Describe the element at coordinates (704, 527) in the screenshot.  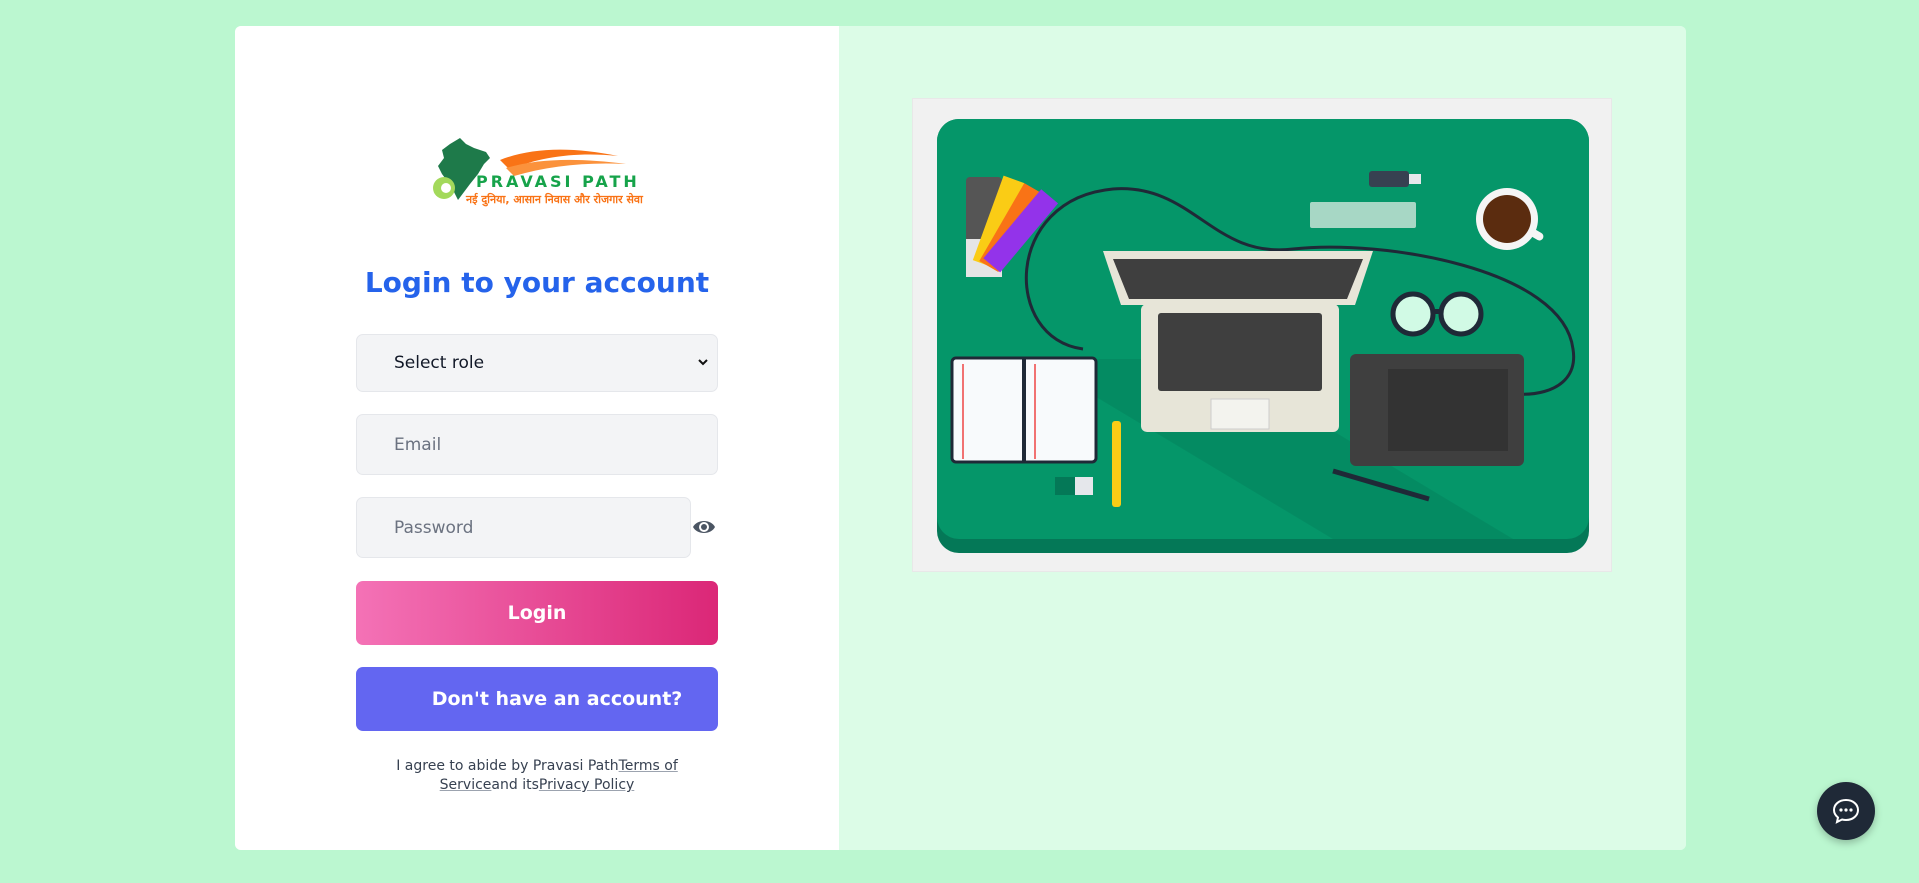
I see `eye-icon` at that location.